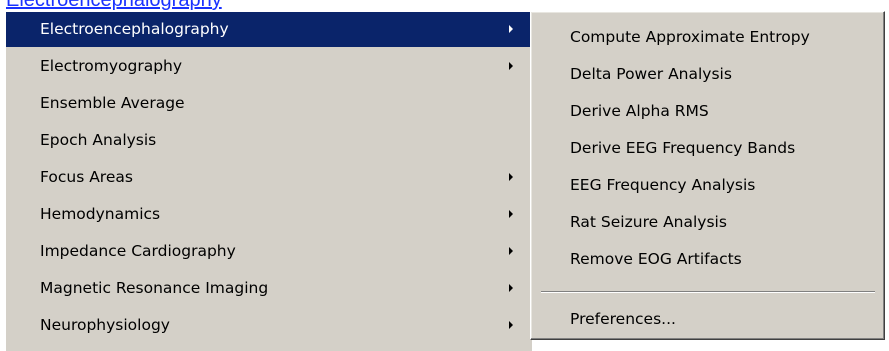 This screenshot has width=889, height=351. I want to click on menu-item-epoch-analysis: Epoch Analysis, so click(268, 140).